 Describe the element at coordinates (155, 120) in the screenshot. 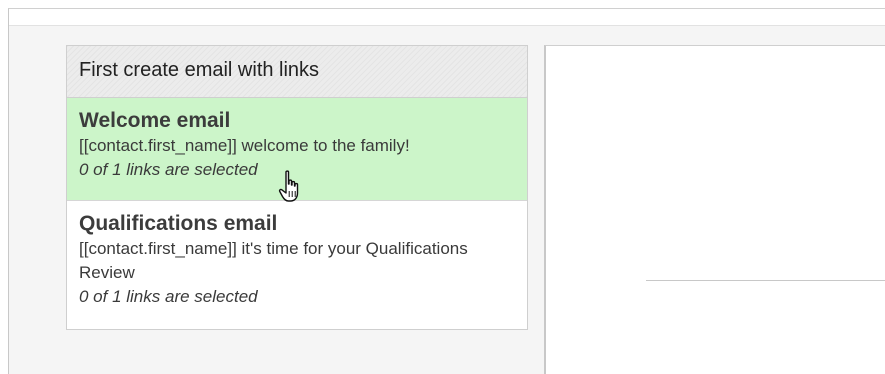

I see `email-title: Welcome email` at that location.